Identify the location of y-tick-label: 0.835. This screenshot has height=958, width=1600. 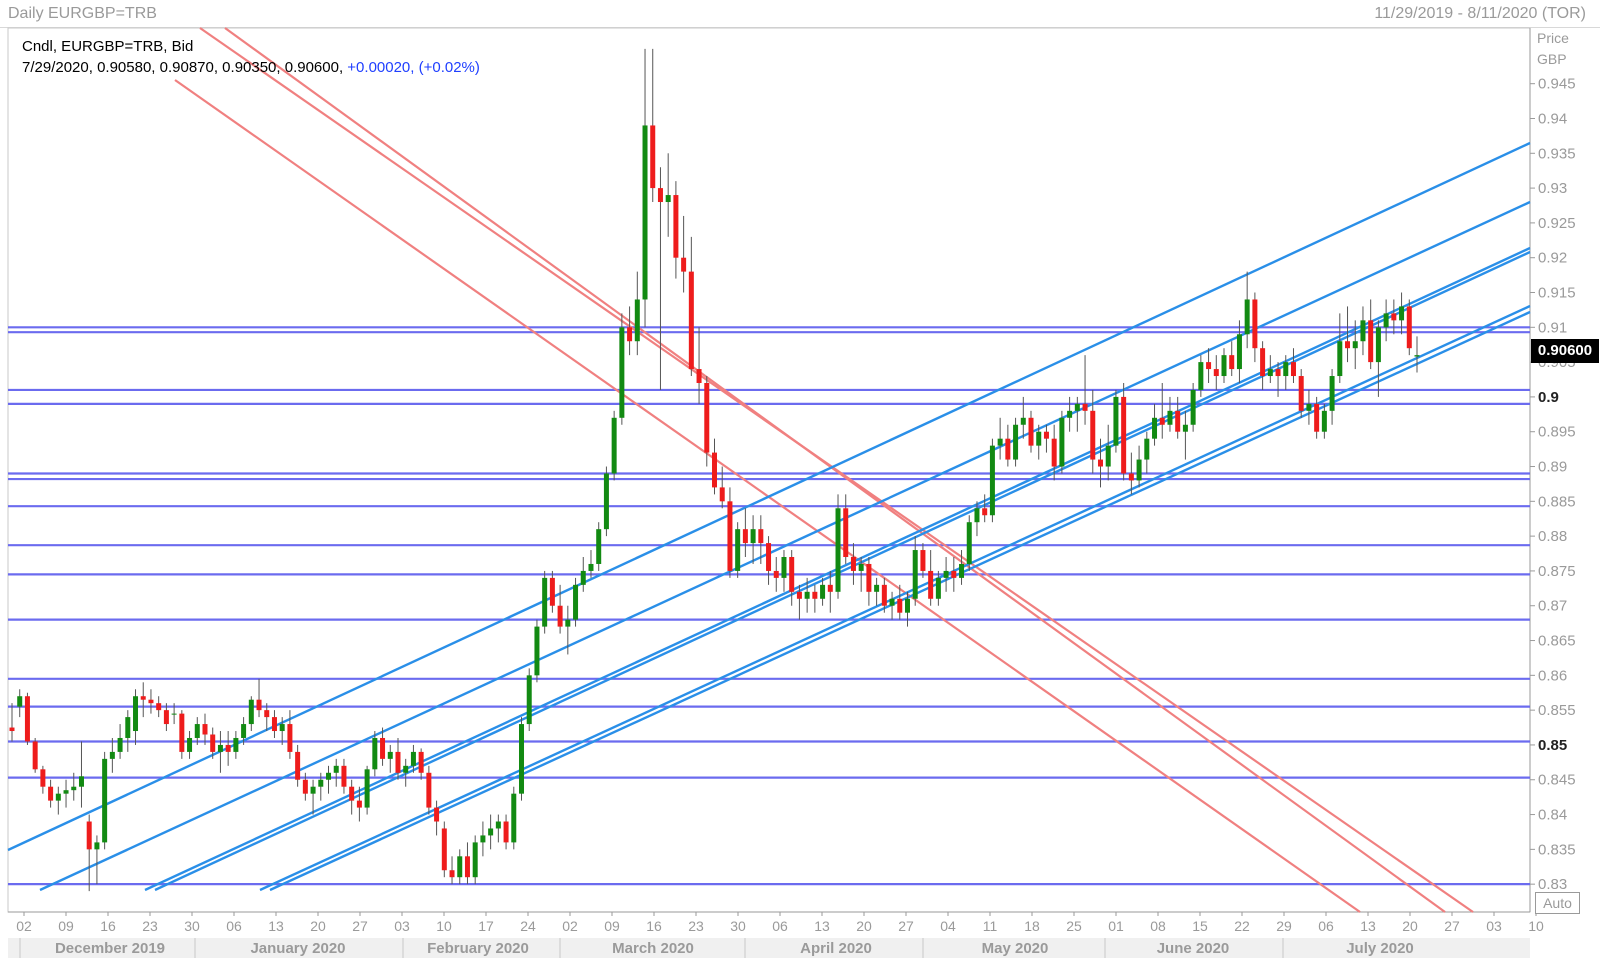
(1557, 849).